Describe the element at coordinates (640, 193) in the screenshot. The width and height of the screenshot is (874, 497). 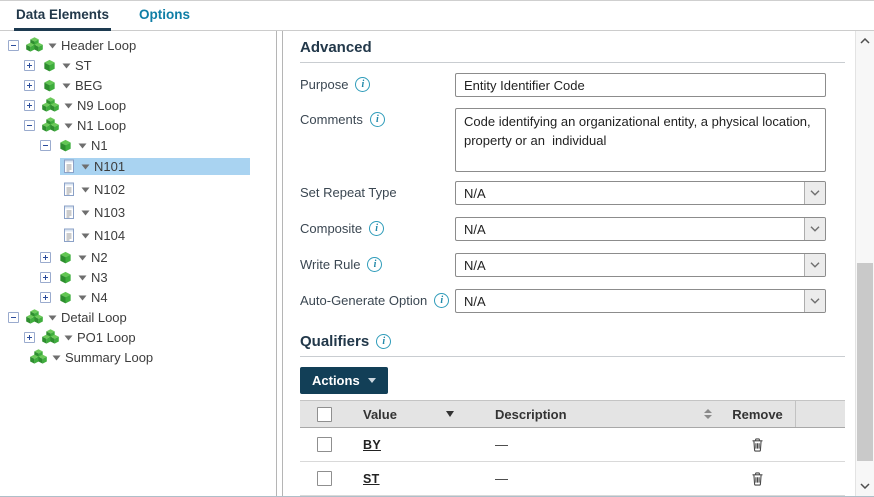
I see `set-repeat-type-select: N/A` at that location.